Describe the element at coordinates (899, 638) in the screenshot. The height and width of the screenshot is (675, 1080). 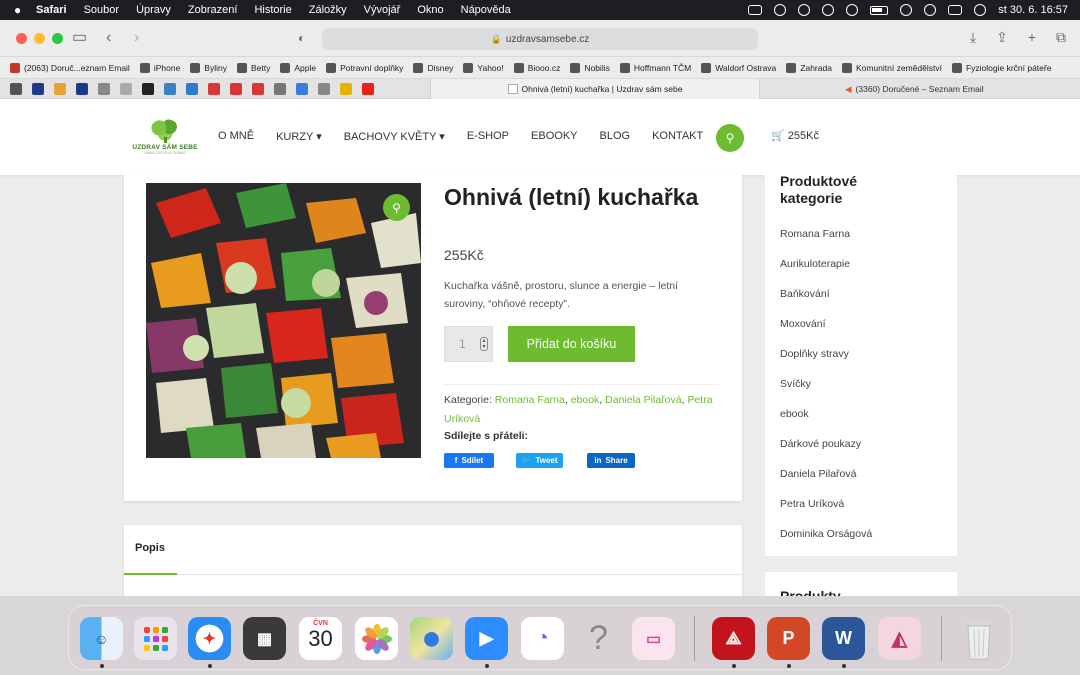
I see `affinity-icon: ◭` at that location.